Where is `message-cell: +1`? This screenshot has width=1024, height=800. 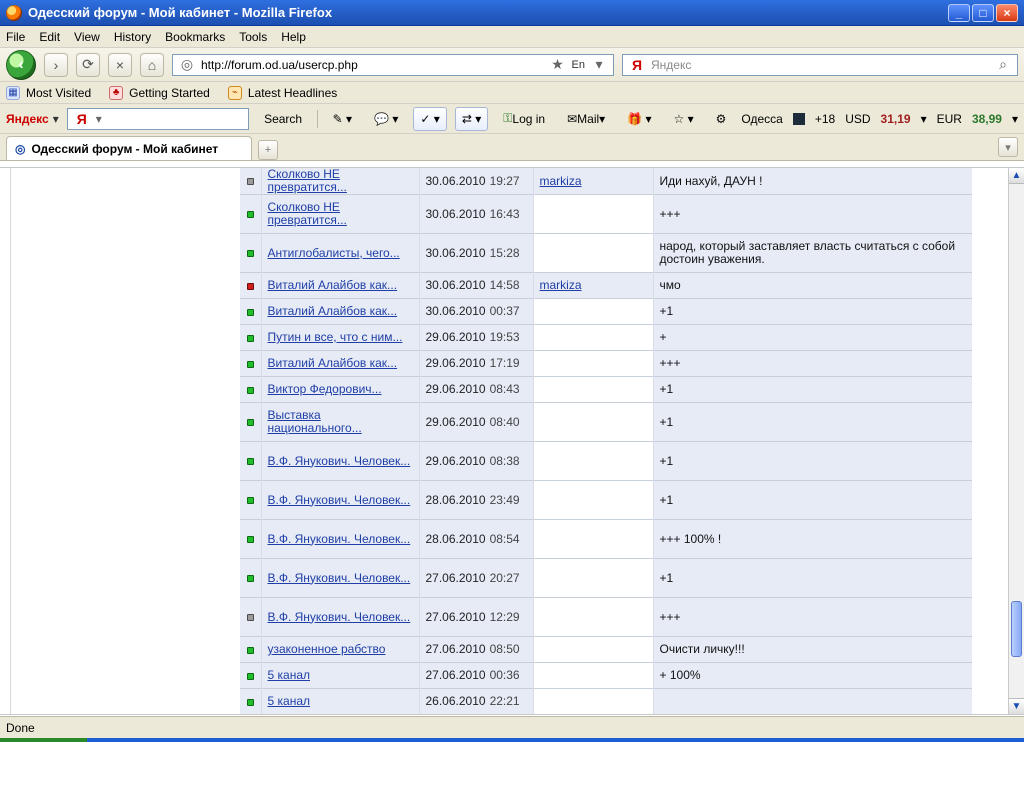 message-cell: +1 is located at coordinates (812, 389).